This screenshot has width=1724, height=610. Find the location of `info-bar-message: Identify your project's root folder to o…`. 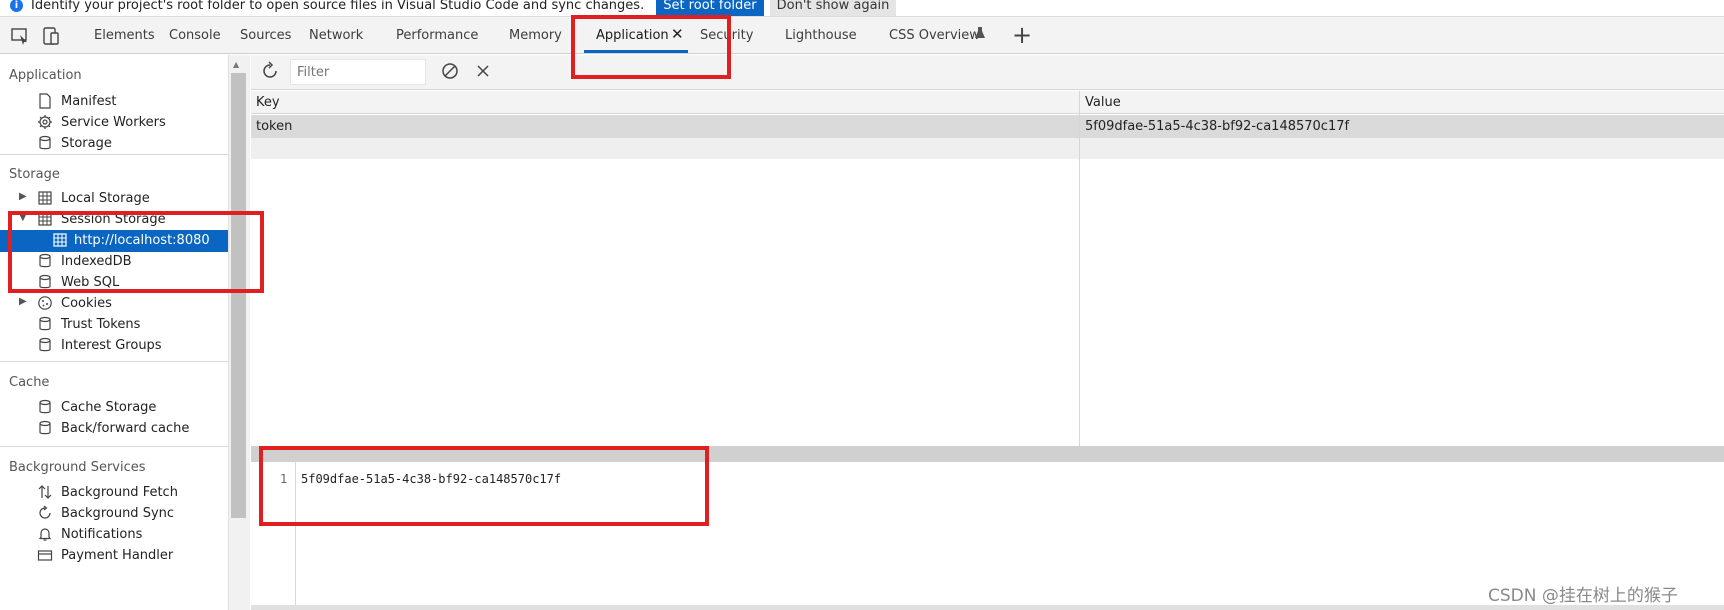

info-bar-message: Identify your project's root folder to o… is located at coordinates (338, 6).